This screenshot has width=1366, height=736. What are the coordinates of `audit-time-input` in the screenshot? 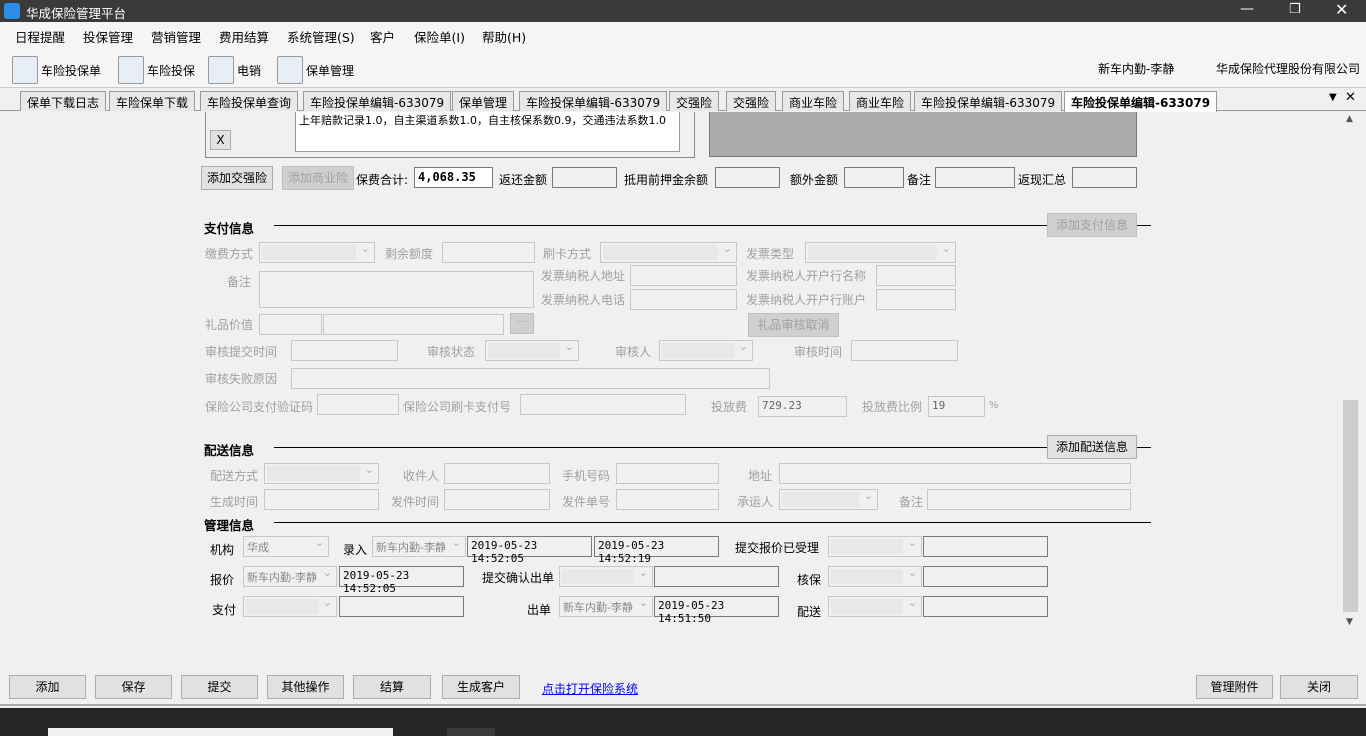 It's located at (904, 350).